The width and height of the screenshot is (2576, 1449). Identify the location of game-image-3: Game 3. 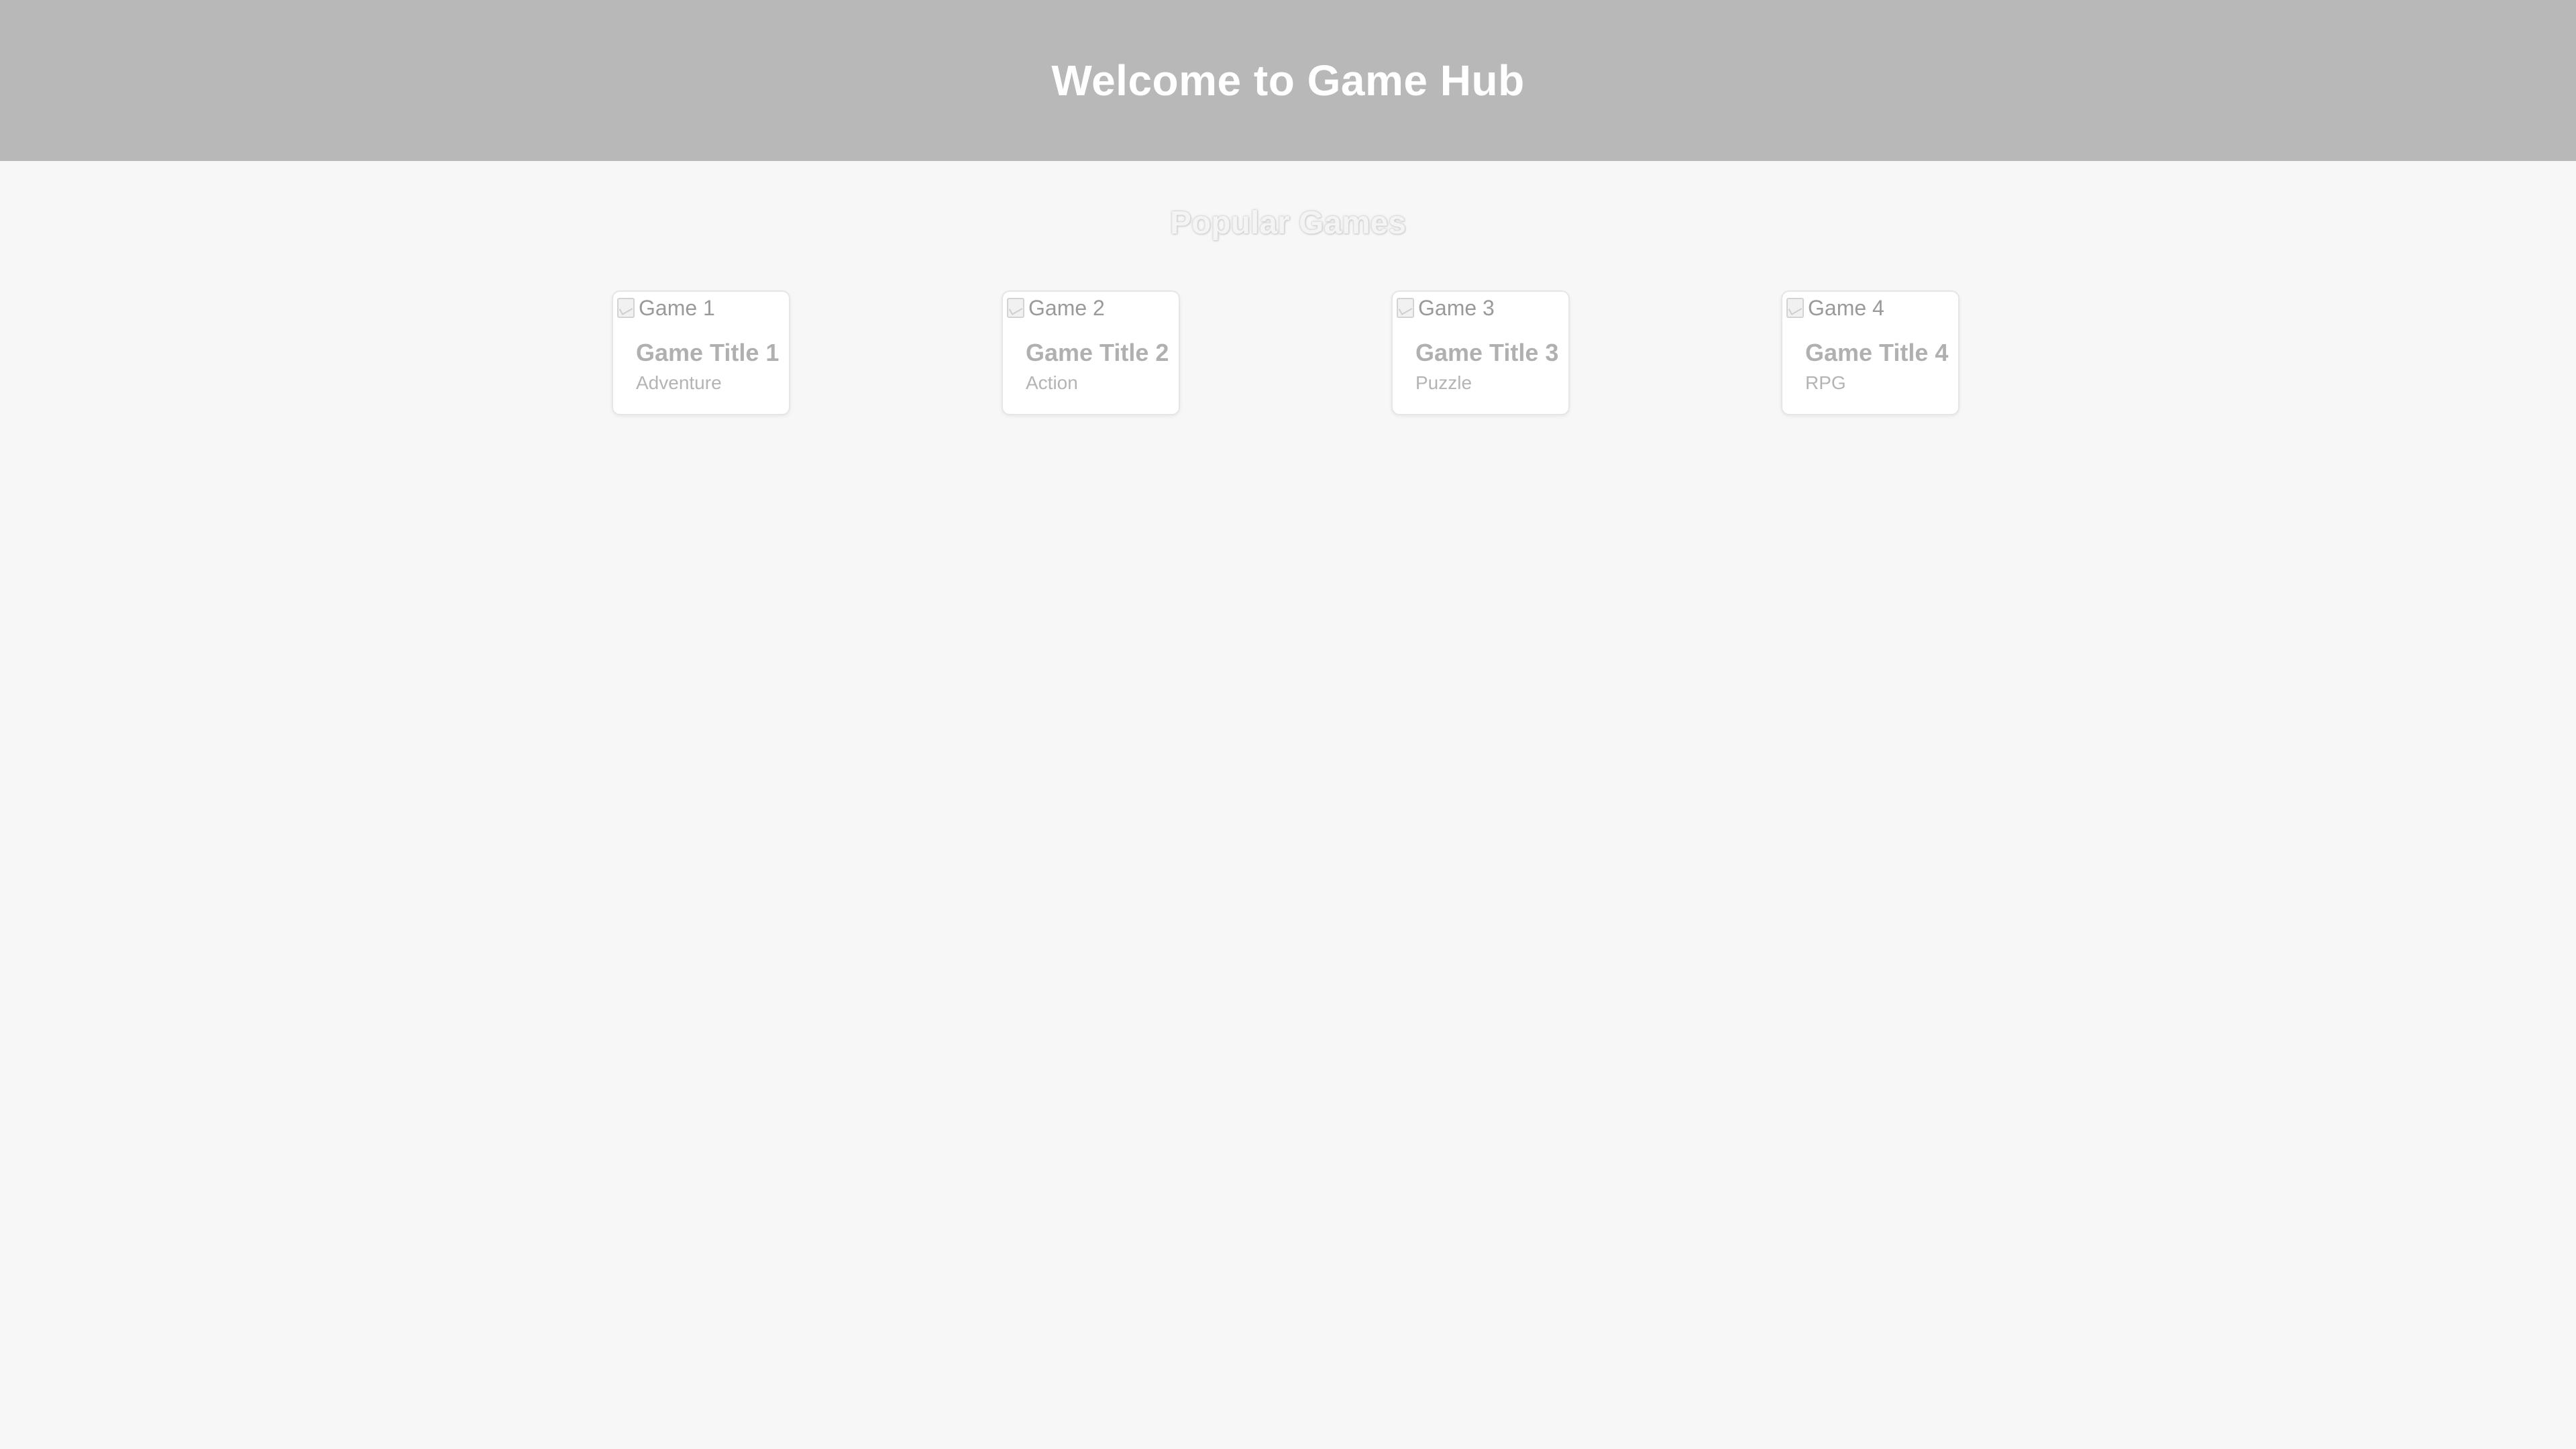
(1445, 307).